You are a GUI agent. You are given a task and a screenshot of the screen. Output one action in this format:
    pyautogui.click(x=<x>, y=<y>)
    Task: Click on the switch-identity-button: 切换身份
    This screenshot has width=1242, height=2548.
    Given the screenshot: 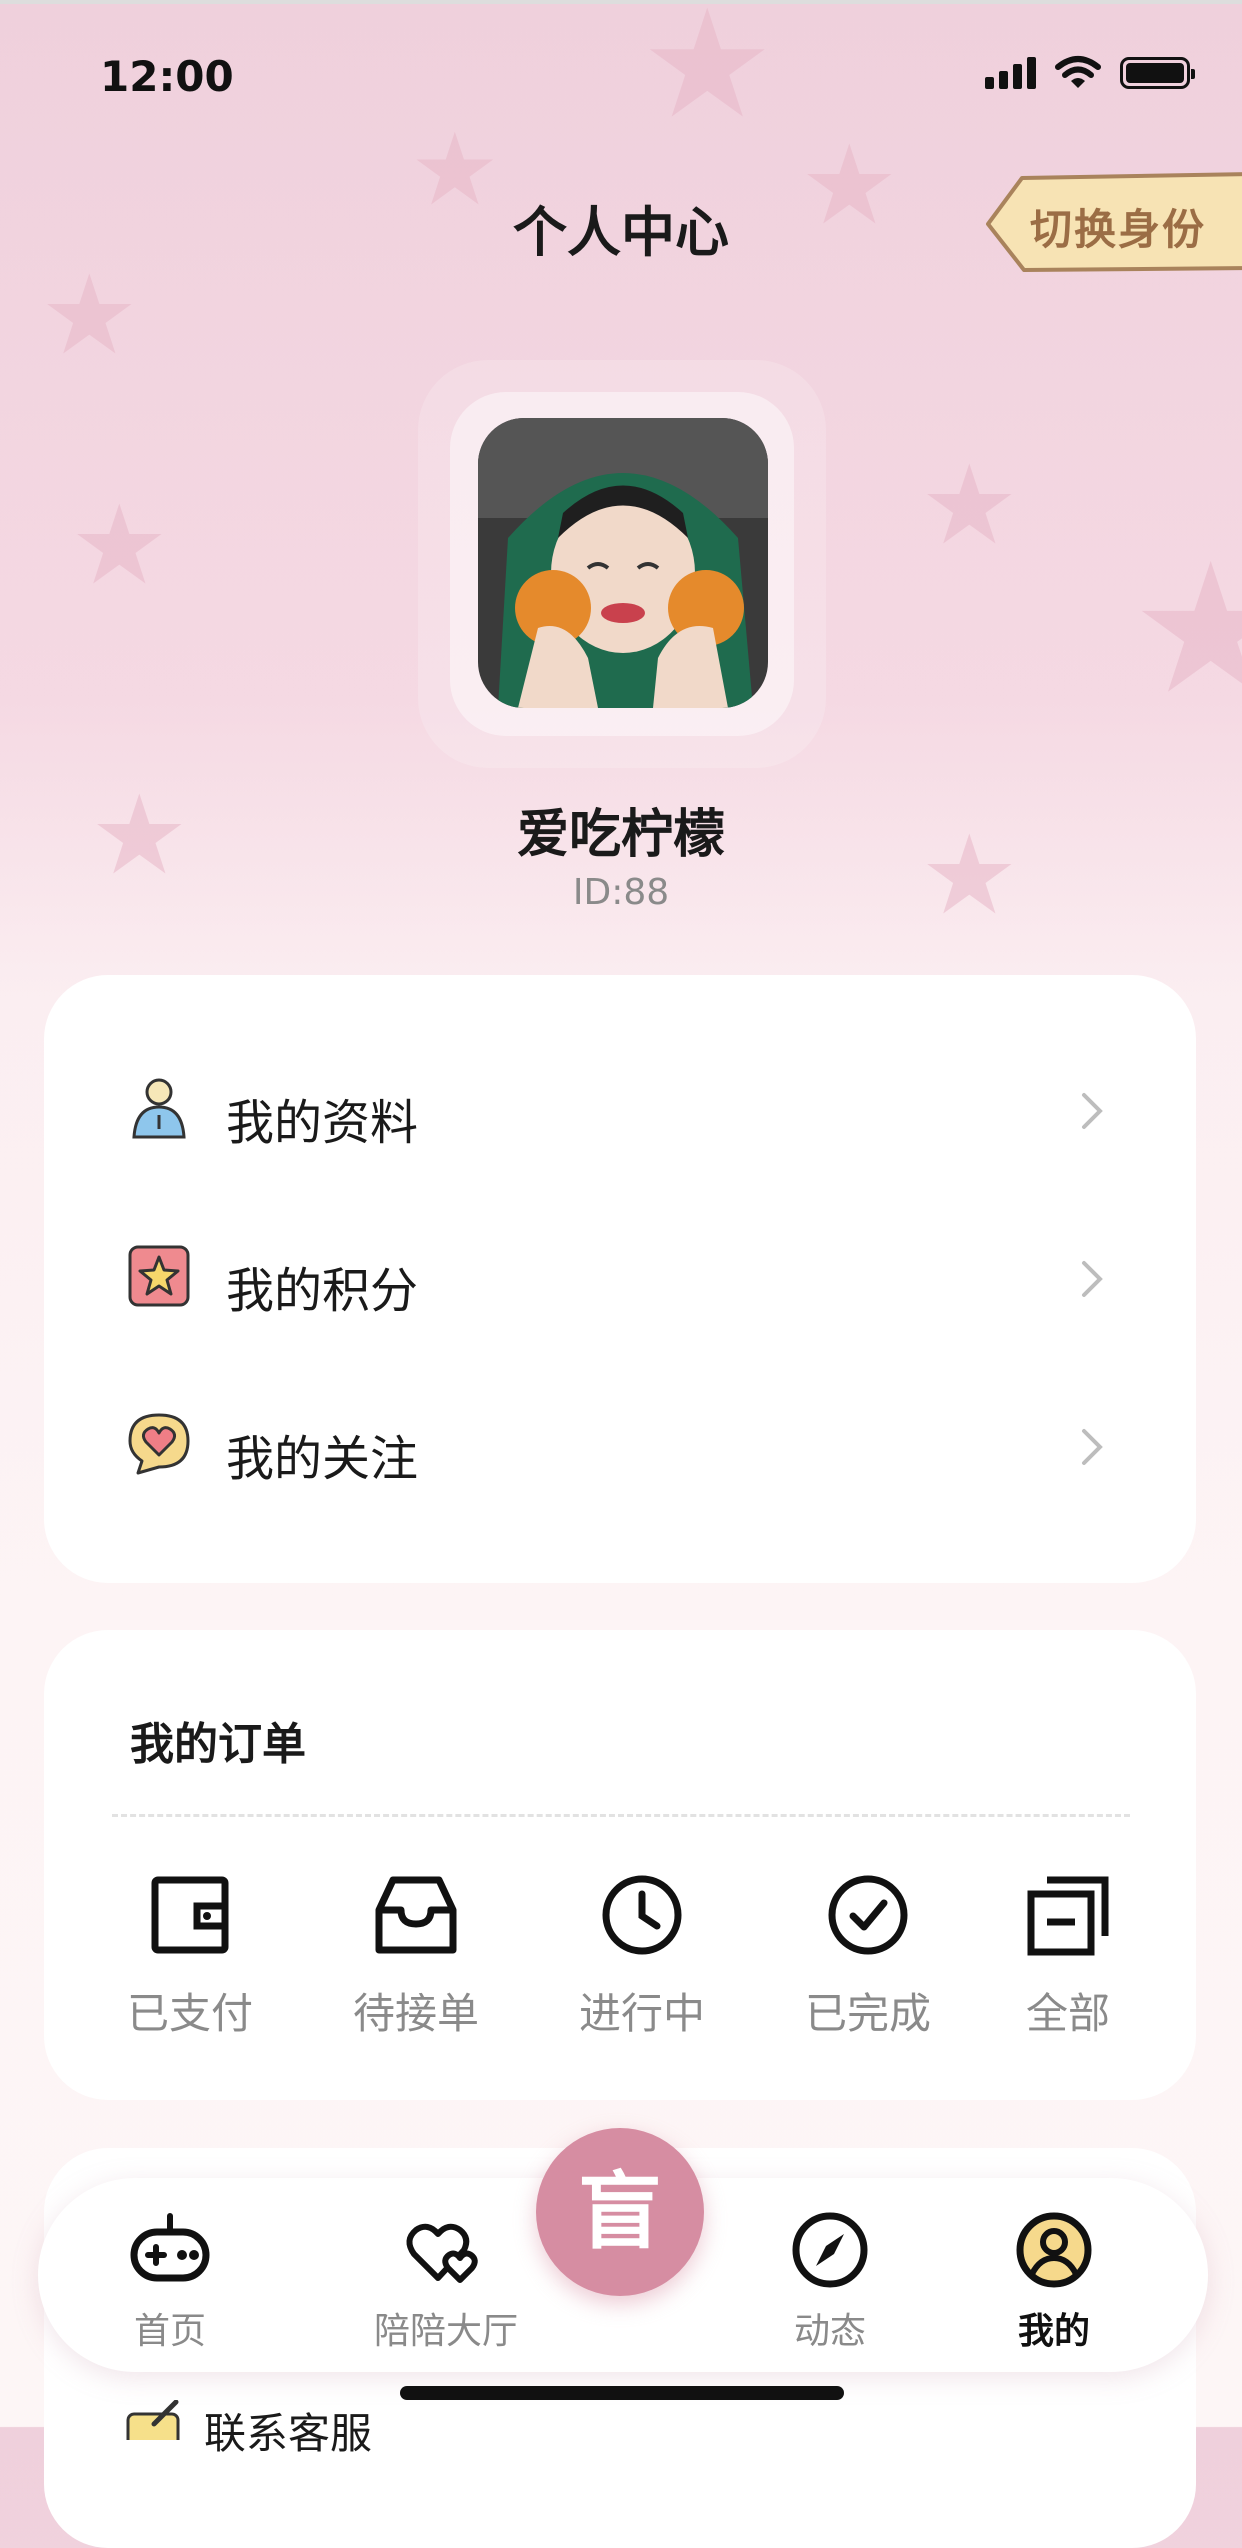 What is the action you would take?
    pyautogui.click(x=1112, y=222)
    